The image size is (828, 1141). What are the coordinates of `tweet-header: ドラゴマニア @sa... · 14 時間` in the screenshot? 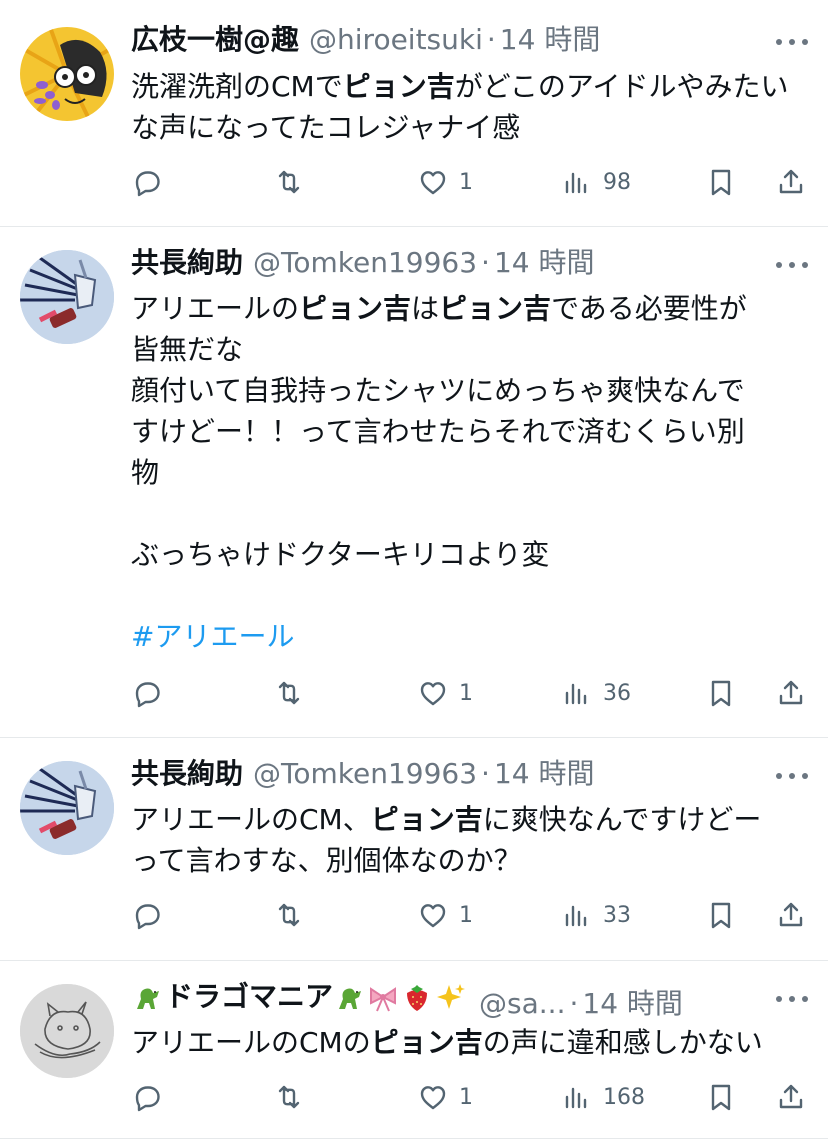 It's located at (407, 1000).